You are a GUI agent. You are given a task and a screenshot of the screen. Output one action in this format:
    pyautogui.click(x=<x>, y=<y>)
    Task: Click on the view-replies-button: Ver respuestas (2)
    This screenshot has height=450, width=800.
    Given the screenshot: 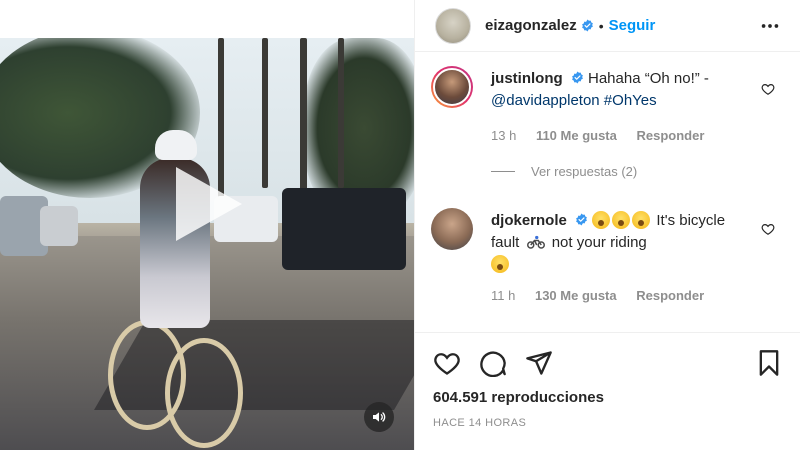 What is the action you would take?
    pyautogui.click(x=564, y=171)
    